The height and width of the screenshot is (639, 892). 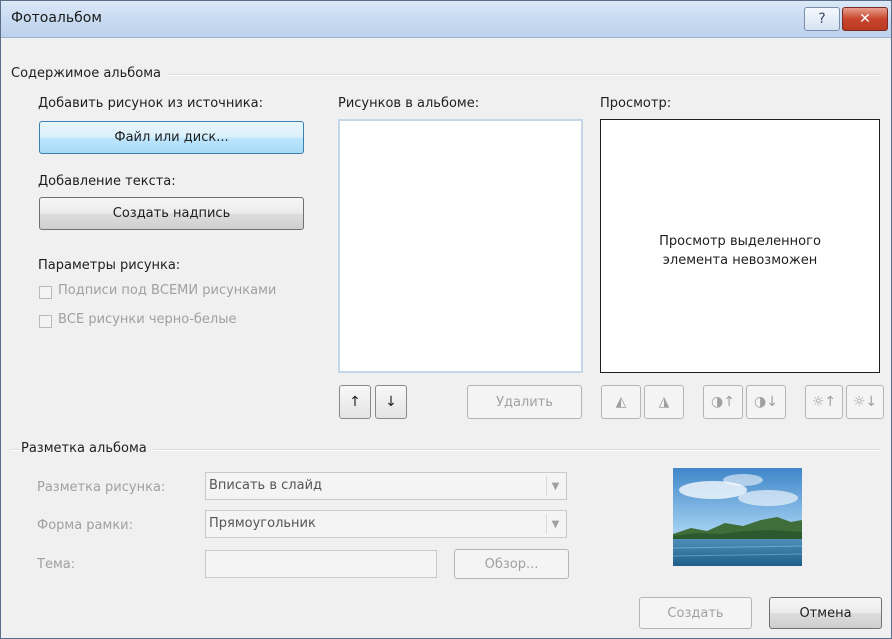 What do you see at coordinates (150, 103) in the screenshot?
I see `insert-from-label: Добавить рисунок из источника:` at bounding box center [150, 103].